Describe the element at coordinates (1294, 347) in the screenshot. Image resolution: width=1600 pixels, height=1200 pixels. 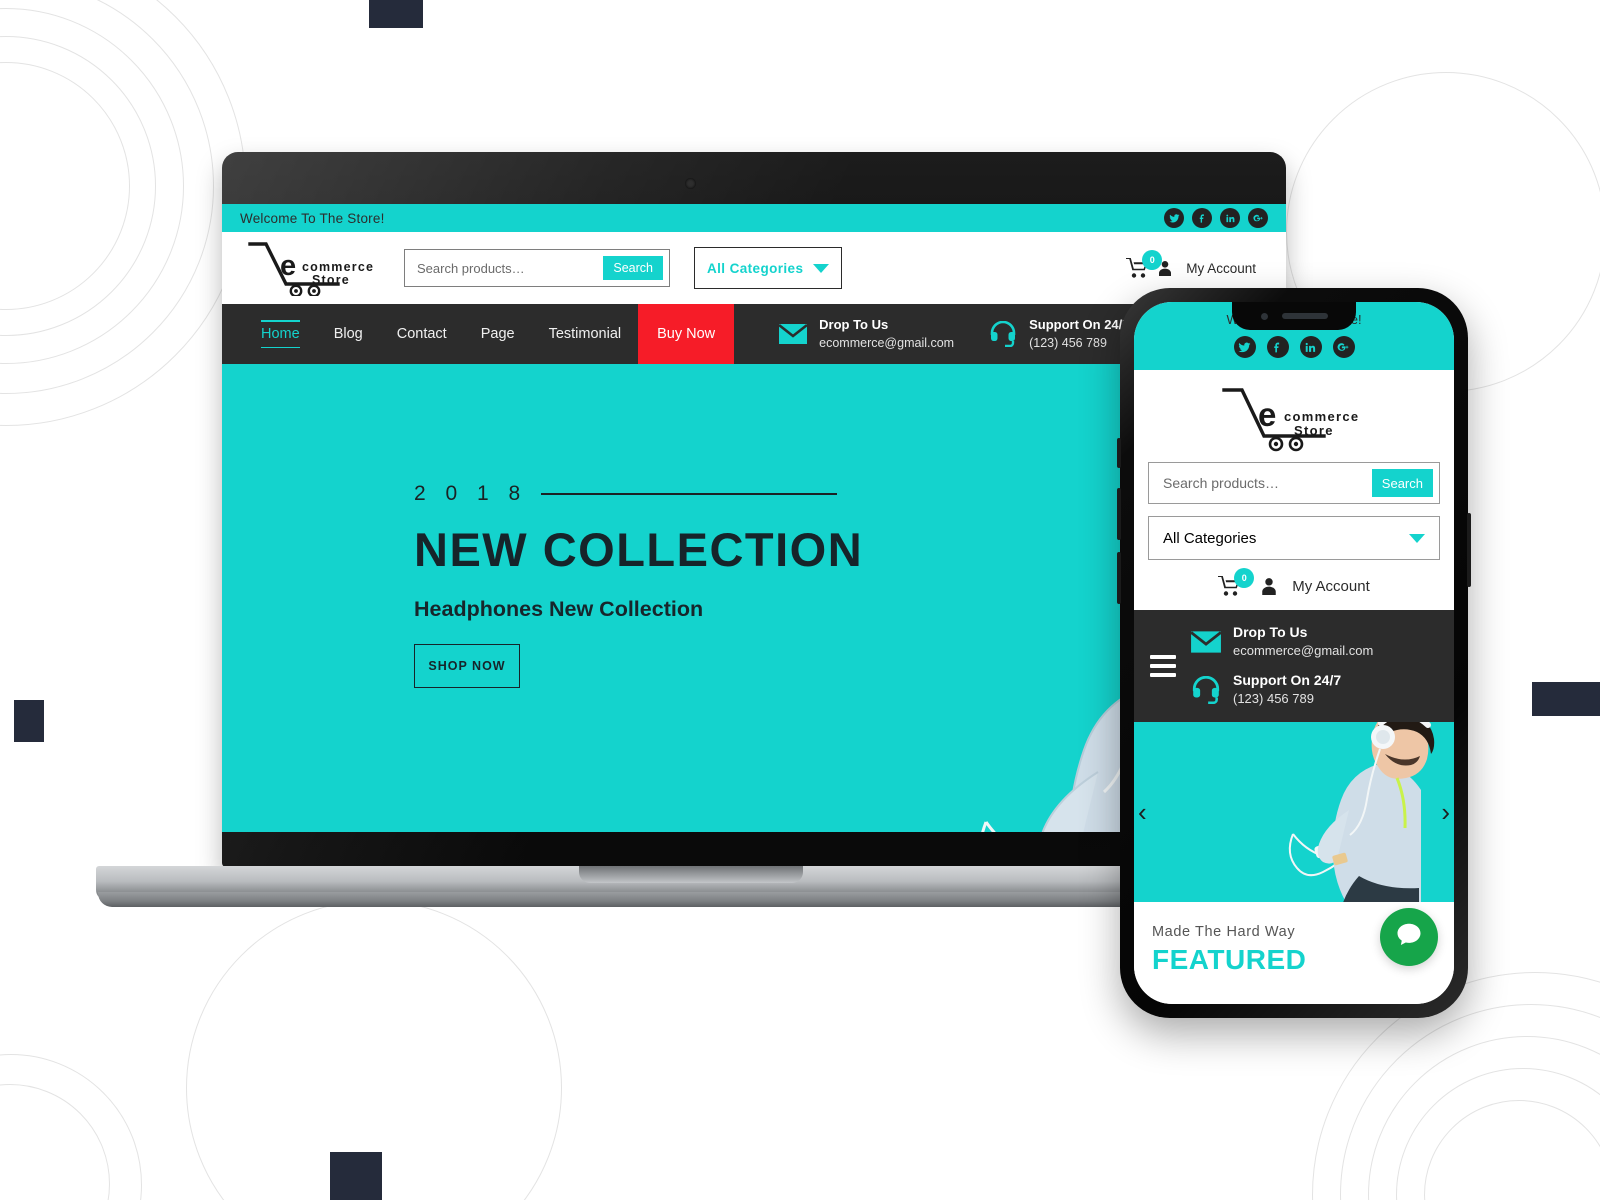
I see `mobile-social-links` at that location.